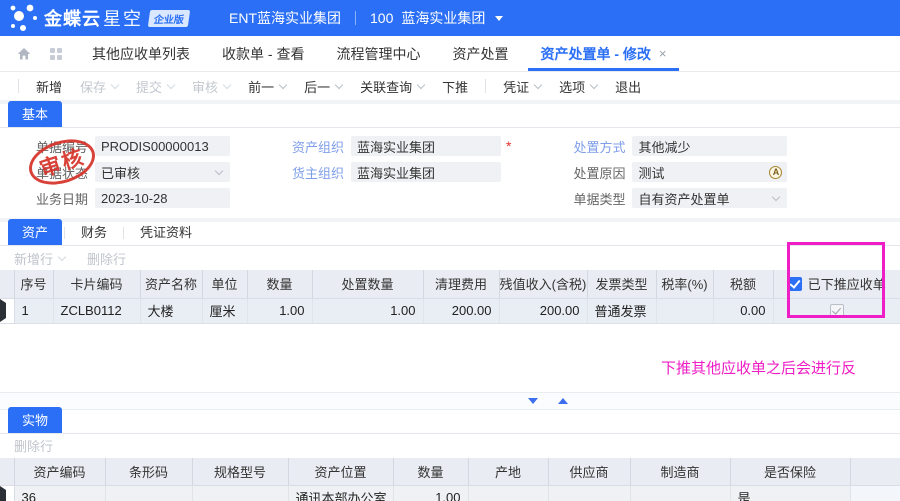  I want to click on cell-tax-rate, so click(685, 311).